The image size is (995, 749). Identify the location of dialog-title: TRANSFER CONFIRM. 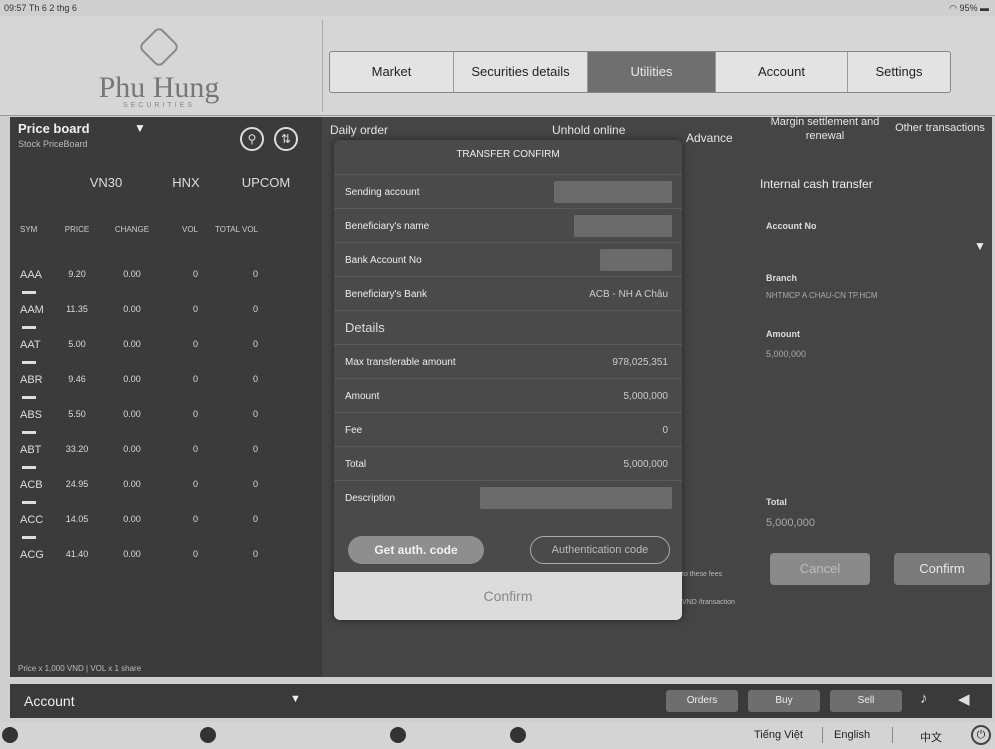
(508, 154).